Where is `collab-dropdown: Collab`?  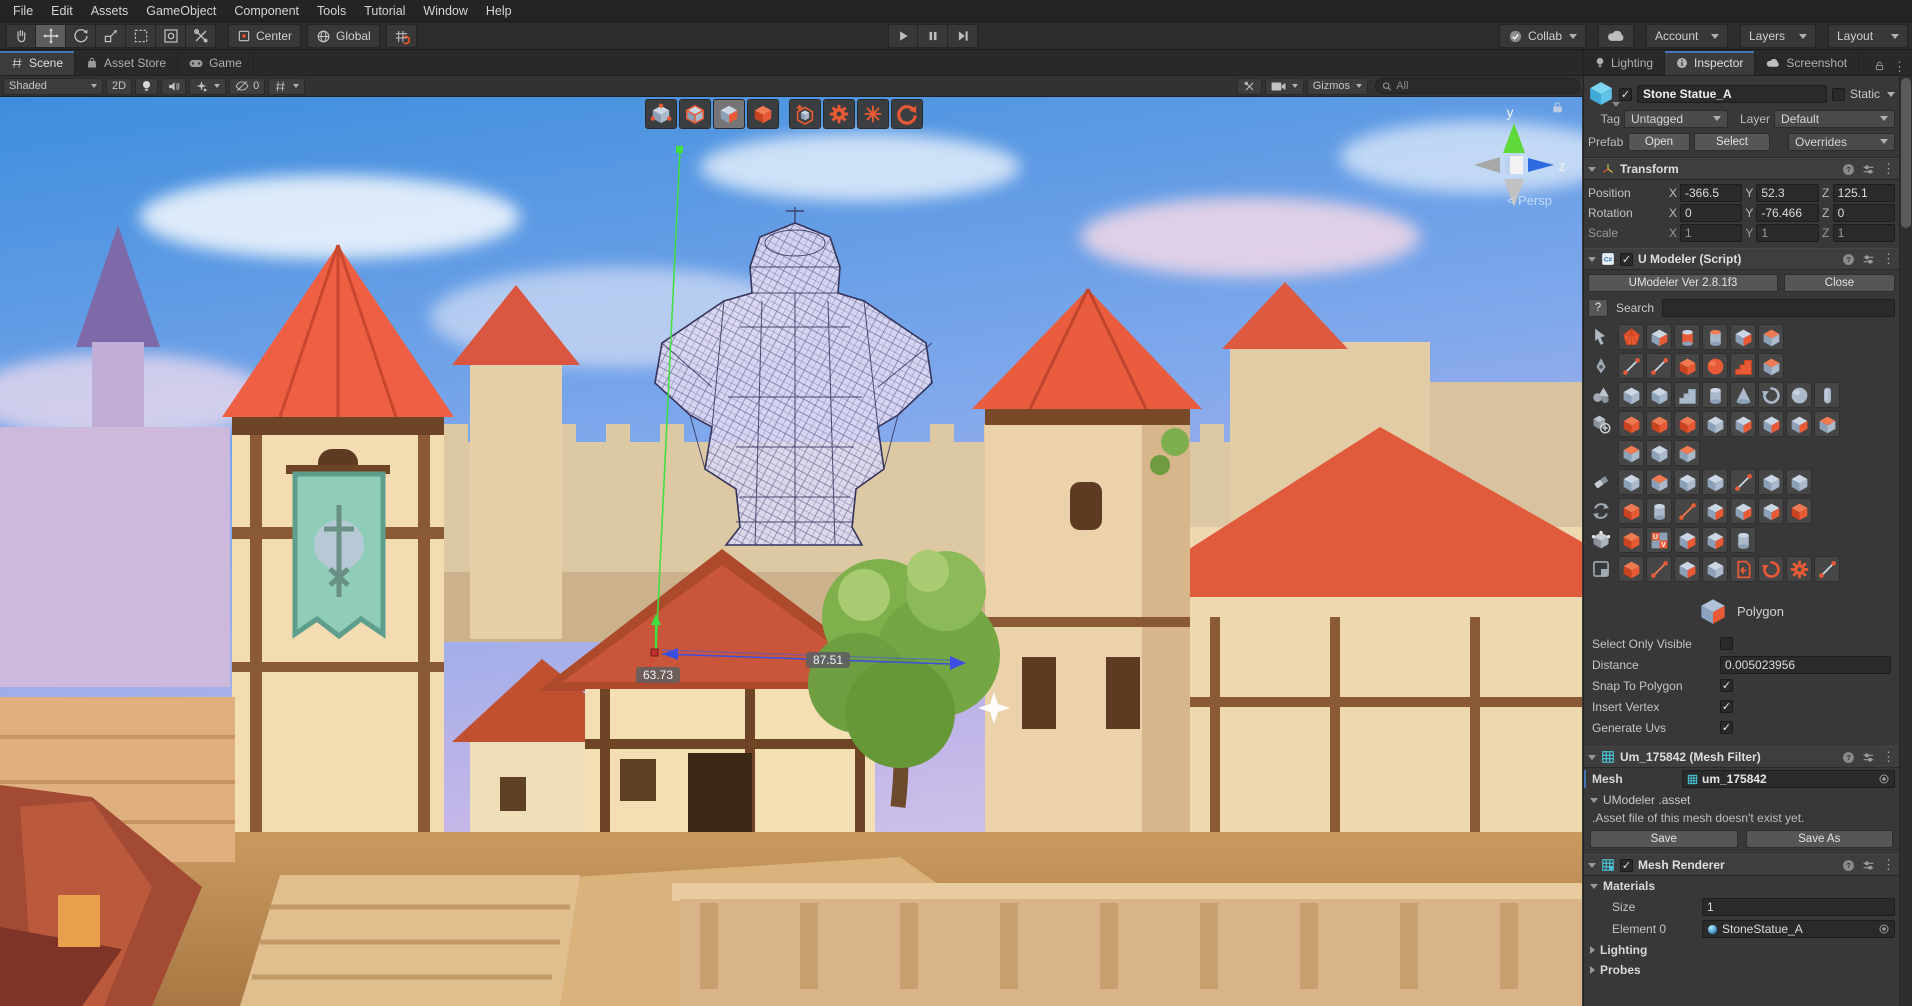 collab-dropdown: Collab is located at coordinates (1542, 36).